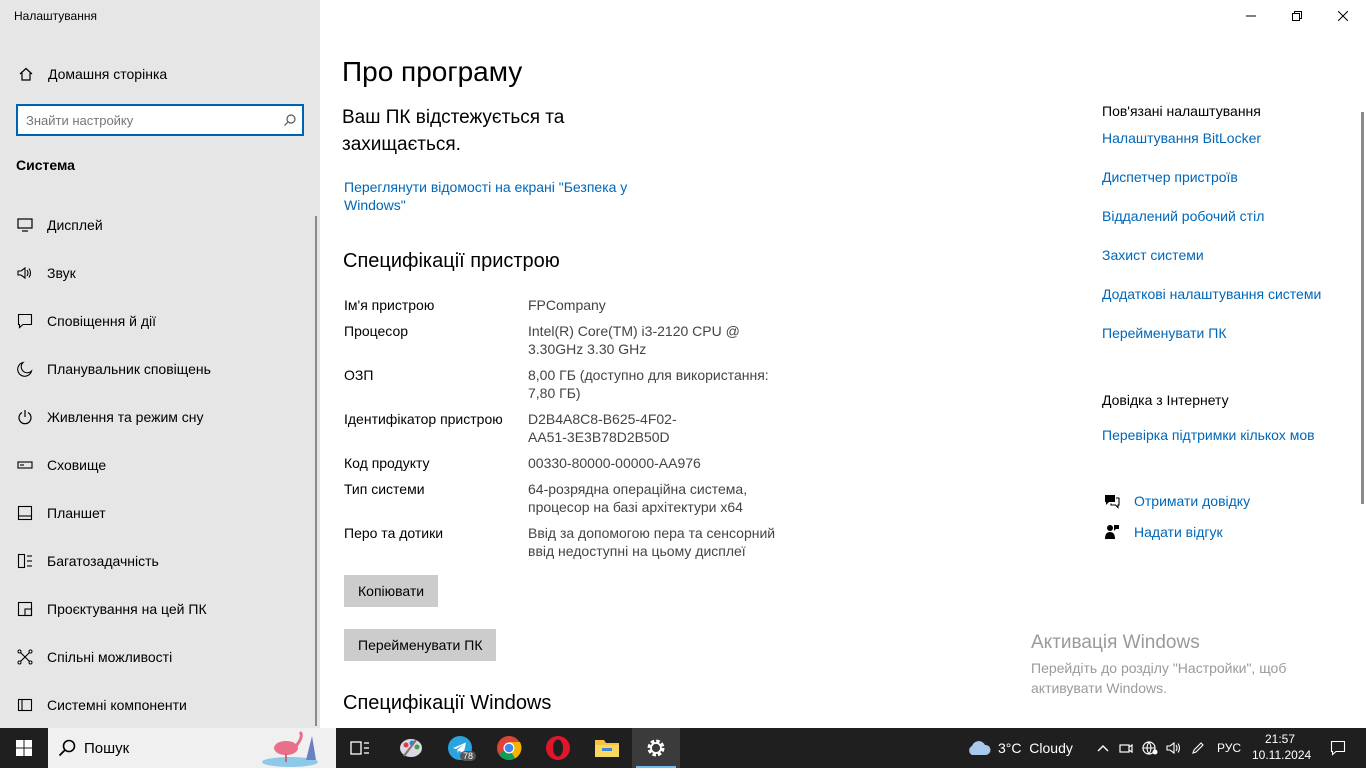 The image size is (1366, 772). What do you see at coordinates (376, 331) in the screenshot?
I see `spec-key: Процесор` at bounding box center [376, 331].